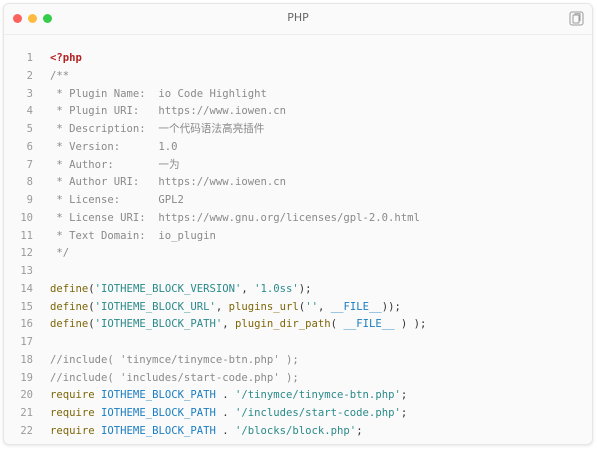 This screenshot has height=450, width=598. What do you see at coordinates (29, 182) in the screenshot?
I see `line-number: 8` at bounding box center [29, 182].